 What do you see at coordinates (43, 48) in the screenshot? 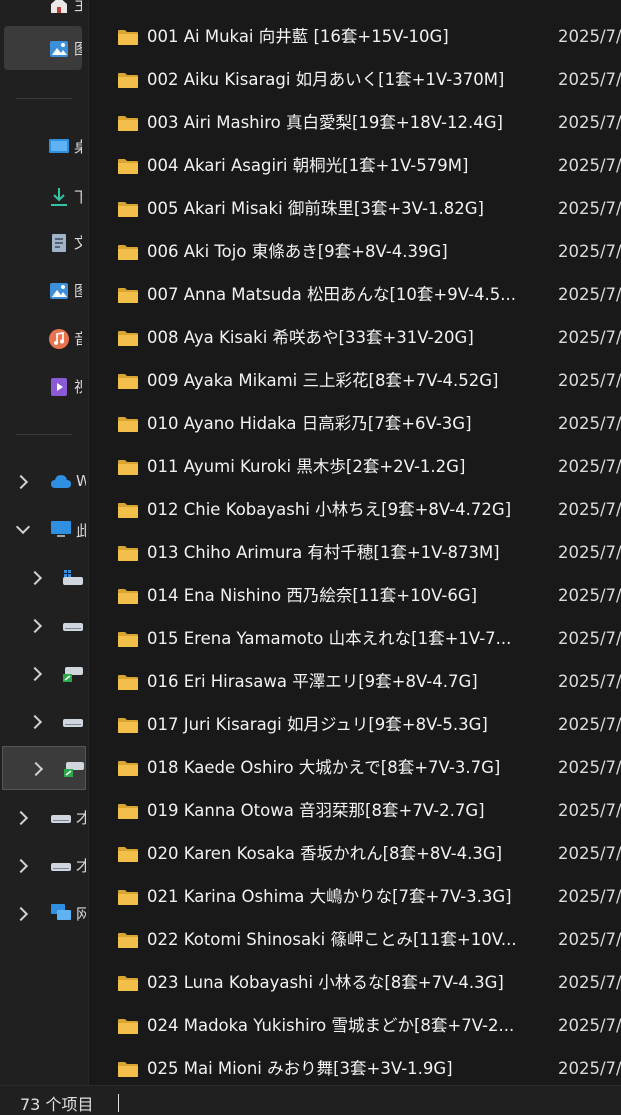
I see `sidebar-item-gallery: 图` at bounding box center [43, 48].